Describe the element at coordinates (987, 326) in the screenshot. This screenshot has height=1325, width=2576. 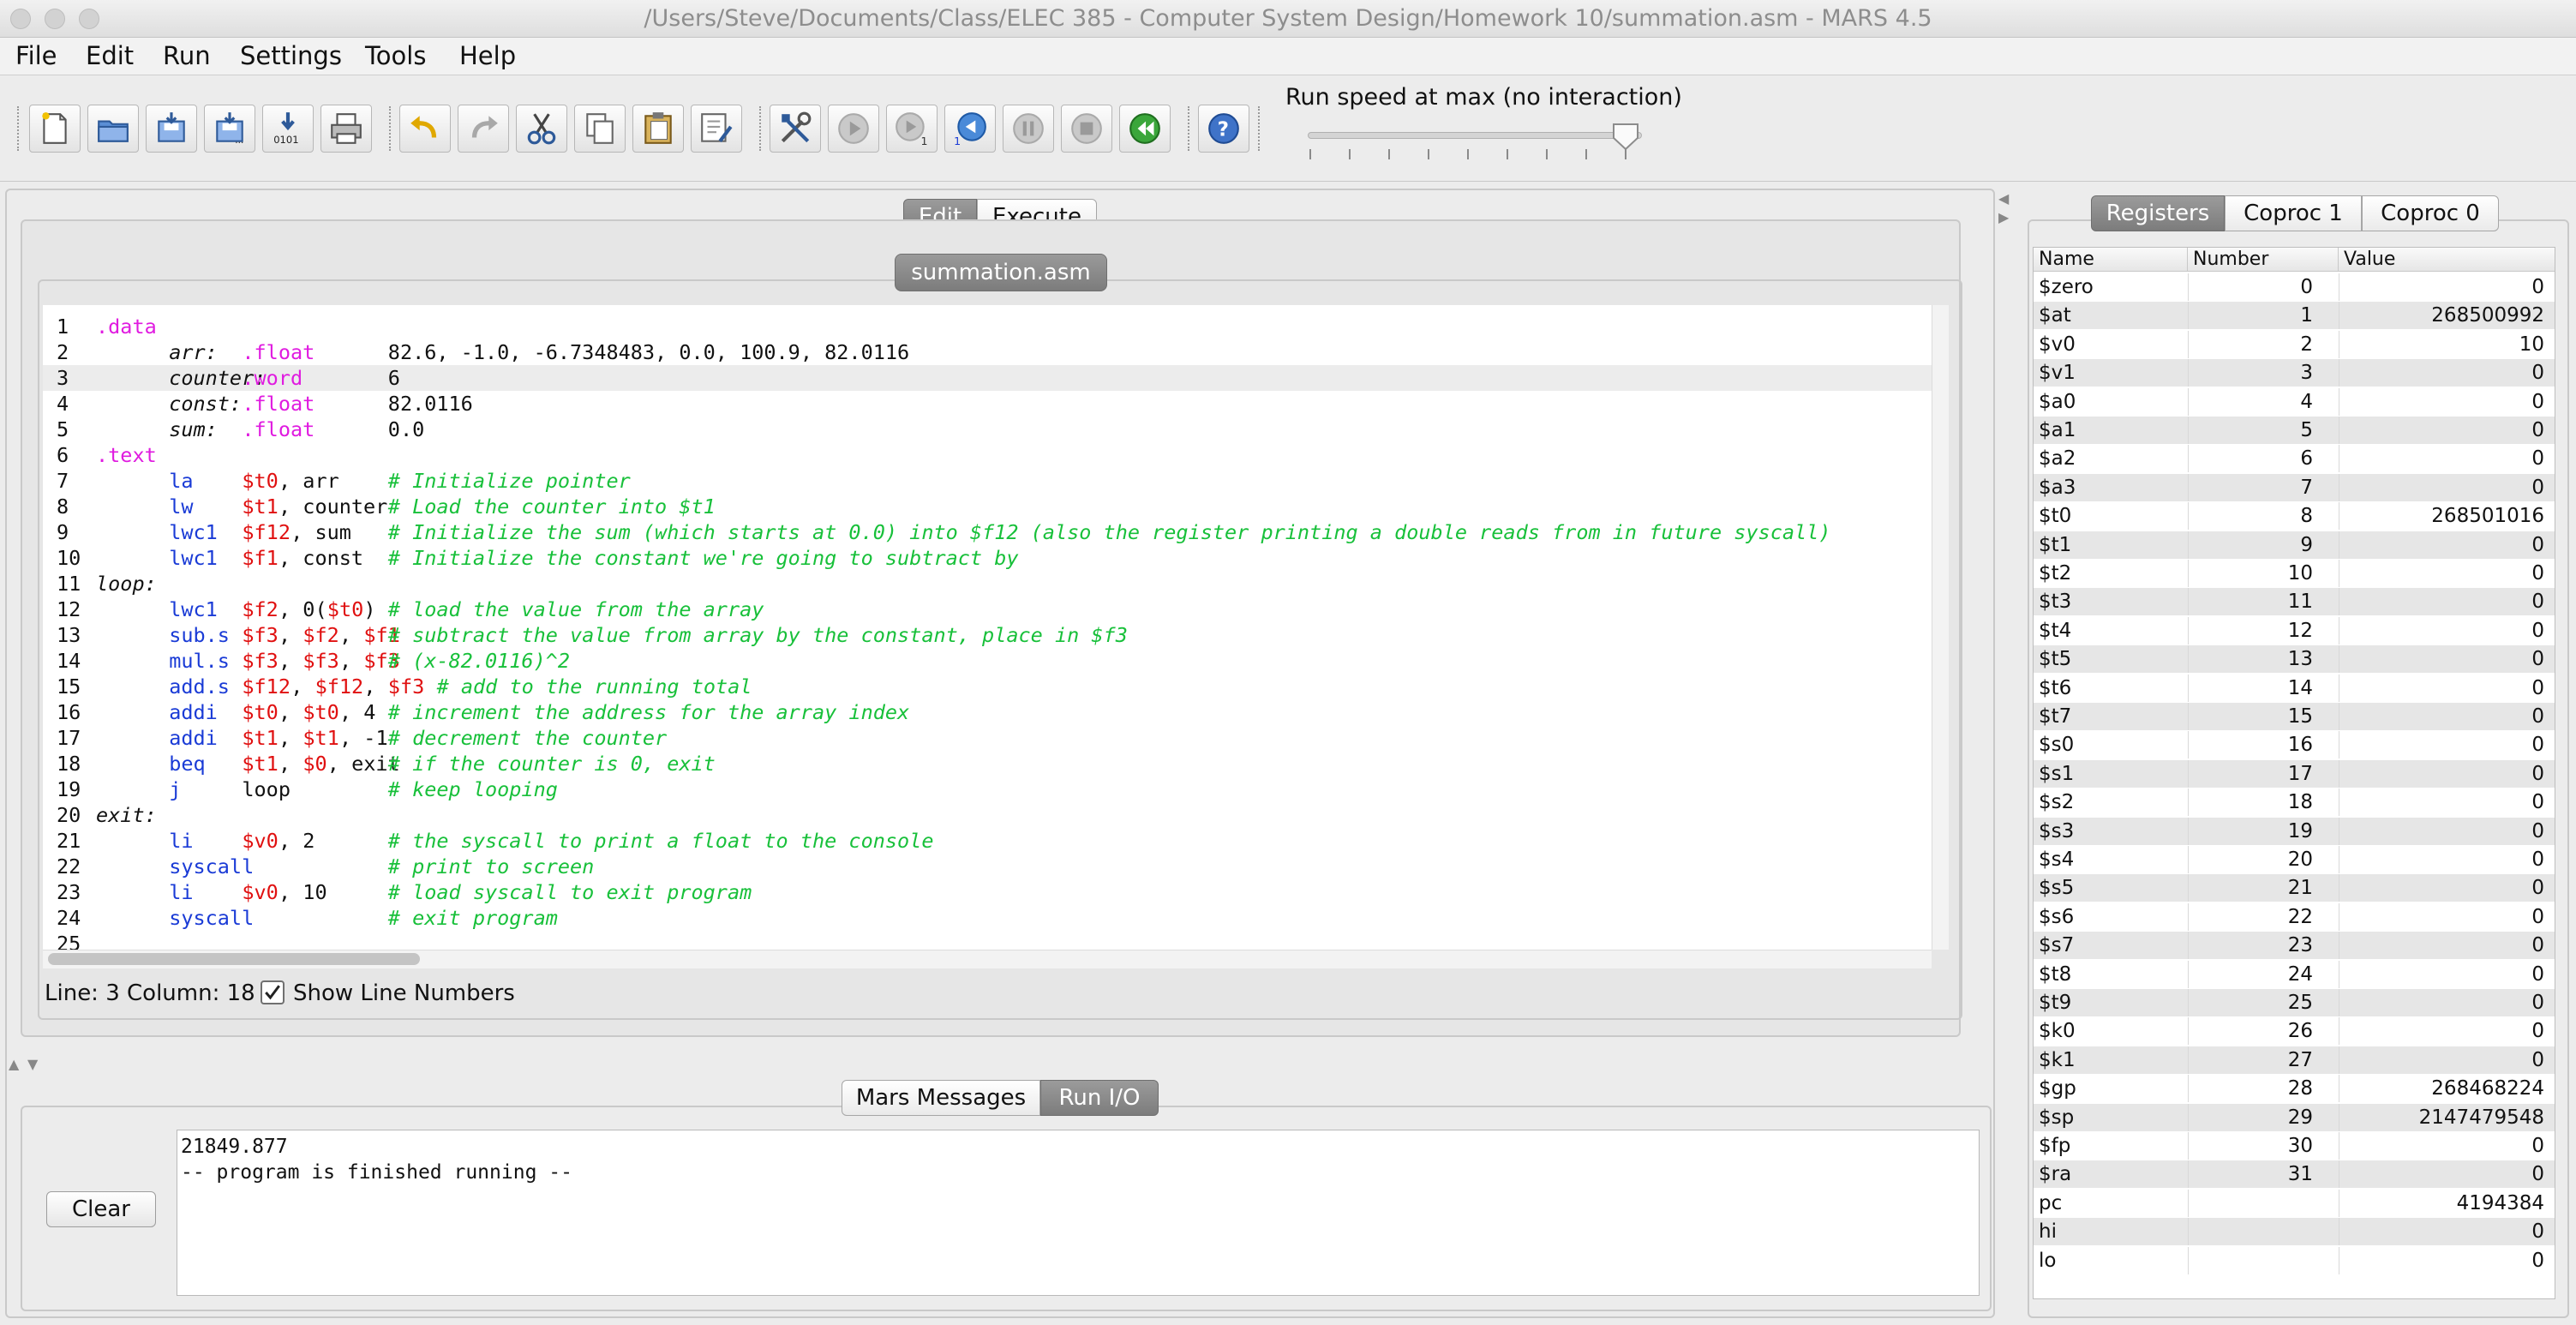
I see `code-line: 1 .data` at that location.